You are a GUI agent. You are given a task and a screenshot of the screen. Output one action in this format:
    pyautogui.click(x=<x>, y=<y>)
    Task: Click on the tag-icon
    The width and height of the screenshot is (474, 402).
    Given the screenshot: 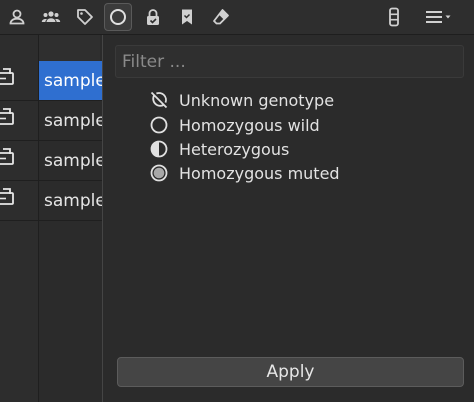 What is the action you would take?
    pyautogui.click(x=85, y=17)
    